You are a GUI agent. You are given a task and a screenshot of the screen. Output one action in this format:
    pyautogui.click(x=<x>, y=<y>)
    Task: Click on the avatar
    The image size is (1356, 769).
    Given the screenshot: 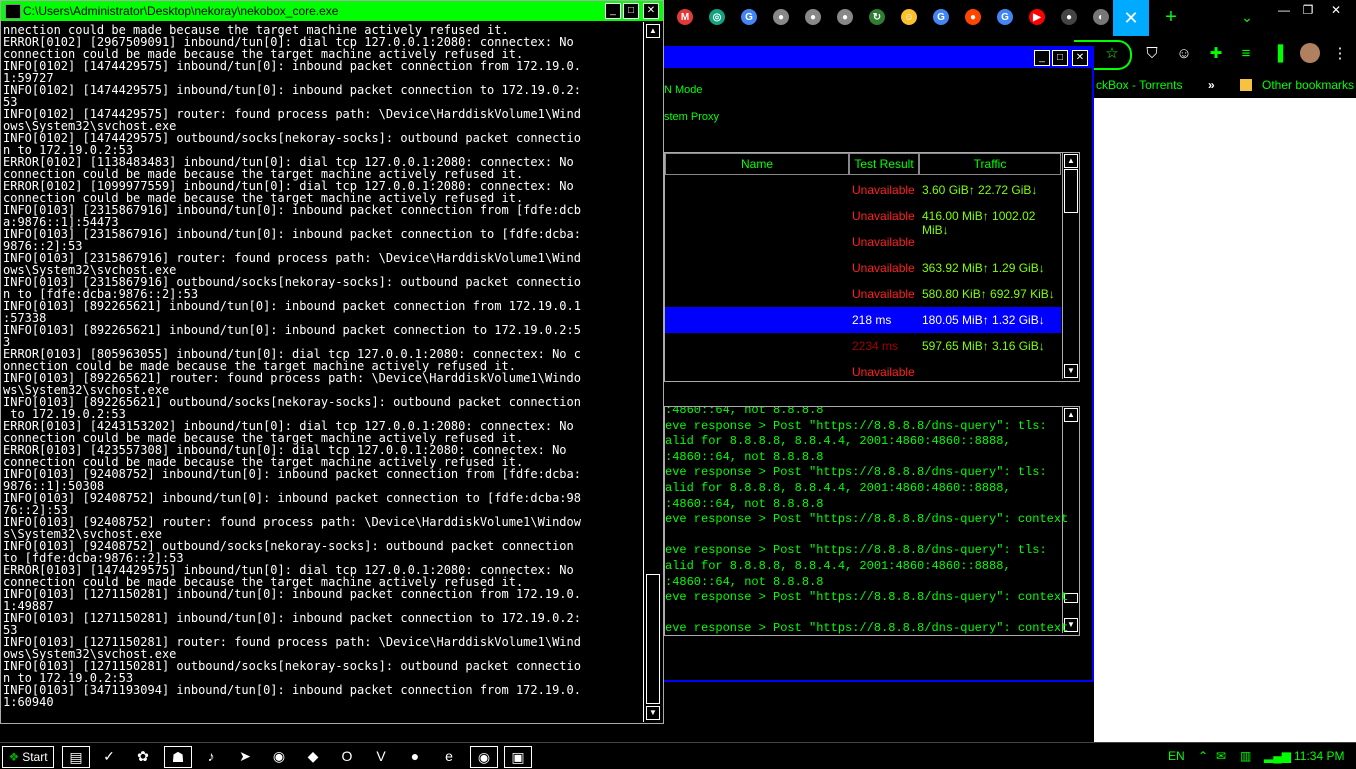 What is the action you would take?
    pyautogui.click(x=1310, y=53)
    